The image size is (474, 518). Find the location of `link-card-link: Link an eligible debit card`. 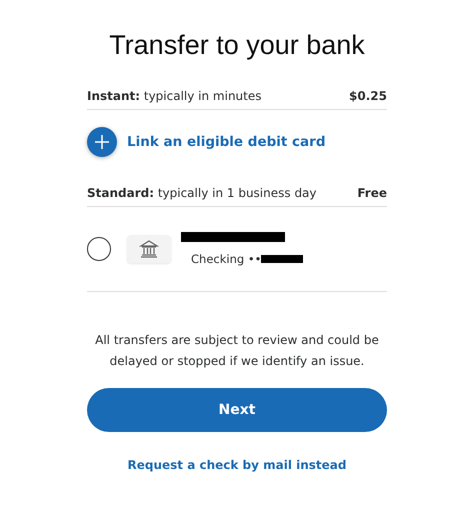

link-card-link: Link an eligible debit card is located at coordinates (226, 142).